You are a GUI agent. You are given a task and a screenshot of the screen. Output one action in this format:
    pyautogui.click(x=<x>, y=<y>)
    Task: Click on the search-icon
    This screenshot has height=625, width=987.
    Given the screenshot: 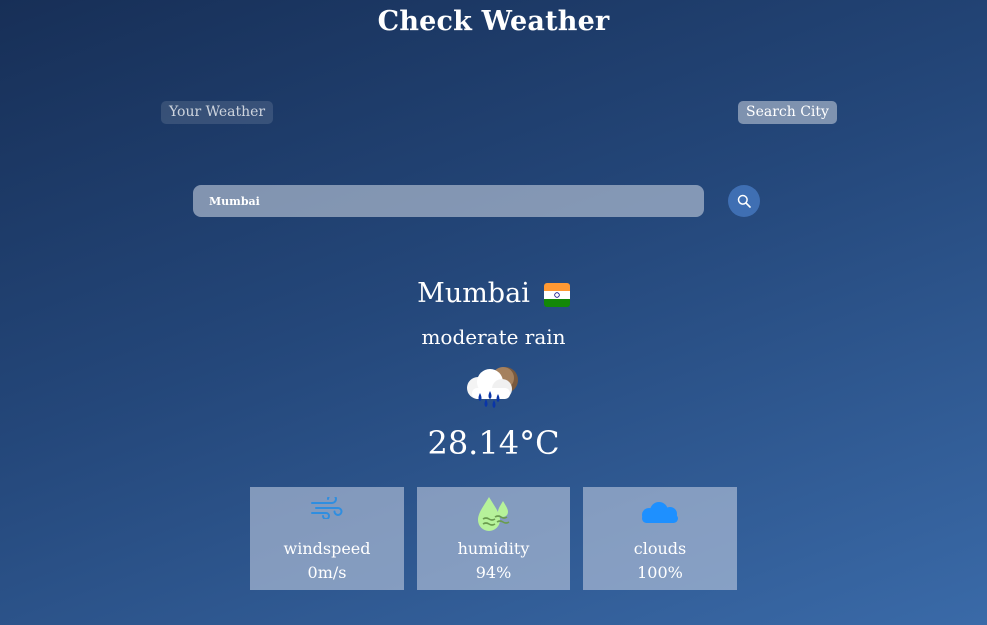 What is the action you would take?
    pyautogui.click(x=744, y=201)
    